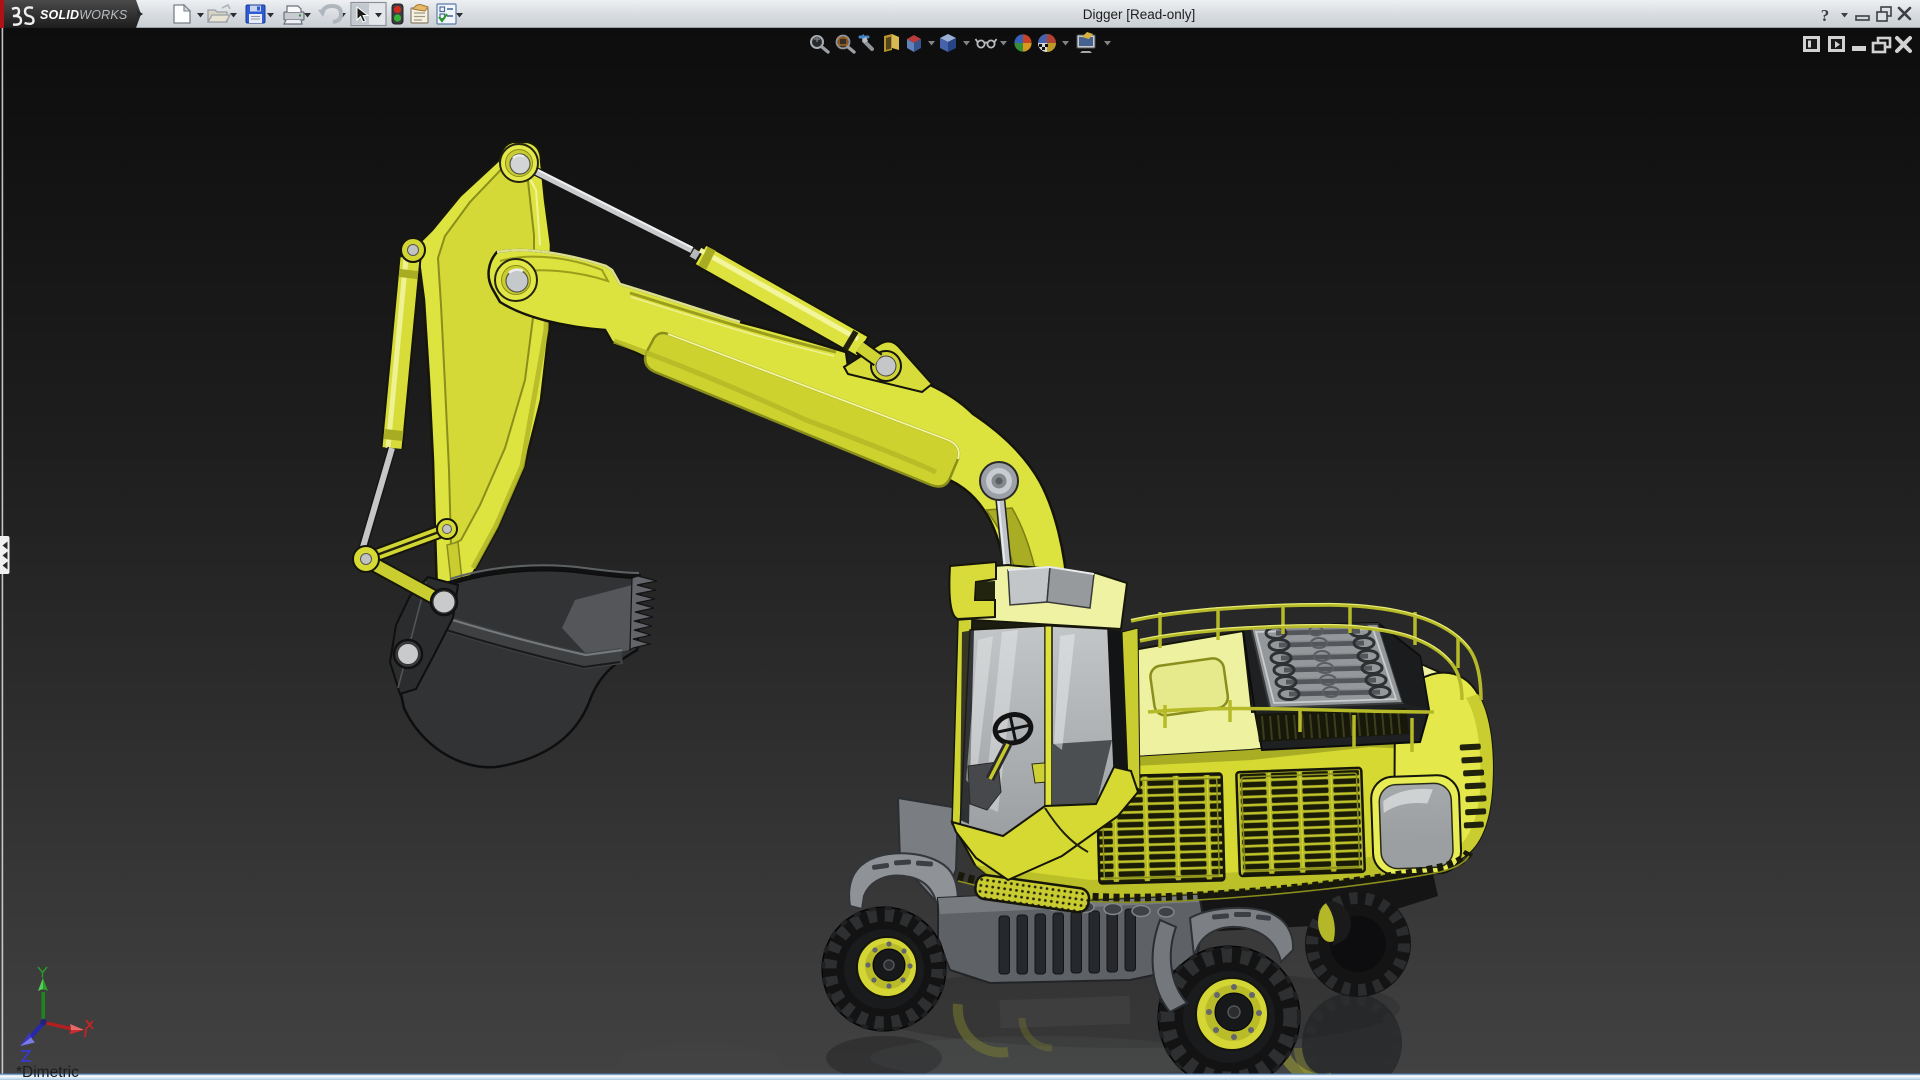 This screenshot has width=1920, height=1080. What do you see at coordinates (1139, 14) in the screenshot?
I see `svg-text: Digger [Read-only]` at bounding box center [1139, 14].